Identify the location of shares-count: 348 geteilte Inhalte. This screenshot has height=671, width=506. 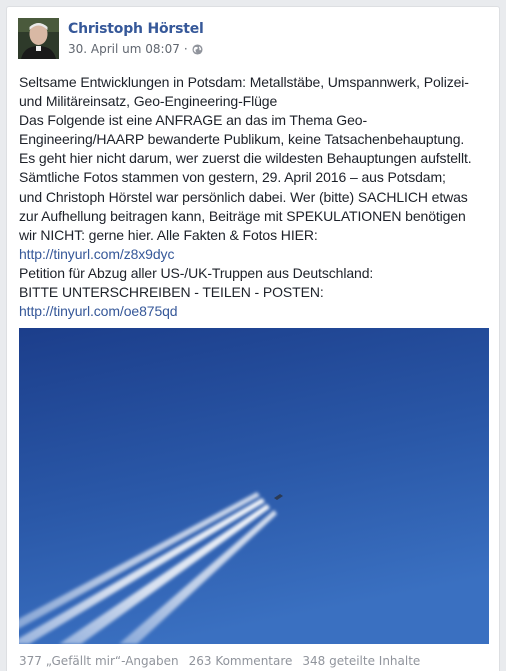
(361, 661).